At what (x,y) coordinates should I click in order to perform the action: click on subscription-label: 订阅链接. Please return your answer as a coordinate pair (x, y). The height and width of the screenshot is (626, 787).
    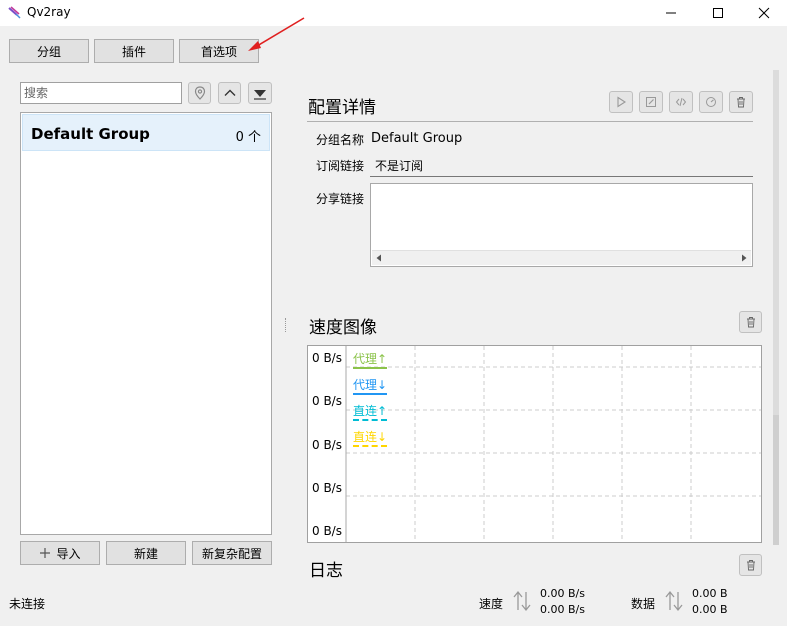
    Looking at the image, I should click on (340, 166).